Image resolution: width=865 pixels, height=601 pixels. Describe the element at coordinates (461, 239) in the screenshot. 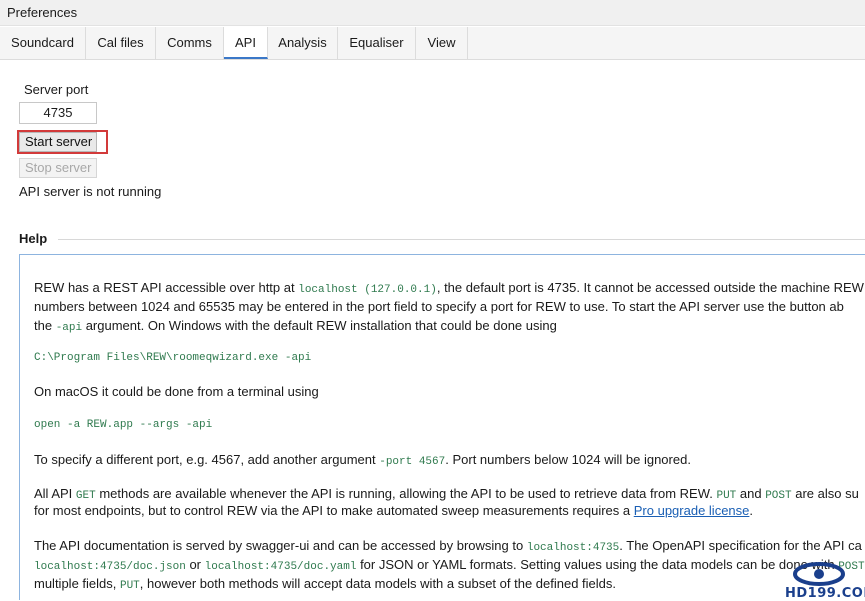

I see `help-divider` at that location.